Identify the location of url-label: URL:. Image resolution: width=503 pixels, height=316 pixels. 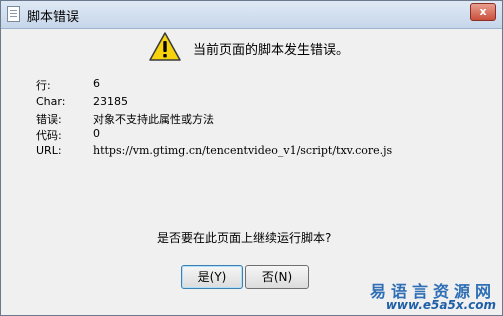
(49, 150).